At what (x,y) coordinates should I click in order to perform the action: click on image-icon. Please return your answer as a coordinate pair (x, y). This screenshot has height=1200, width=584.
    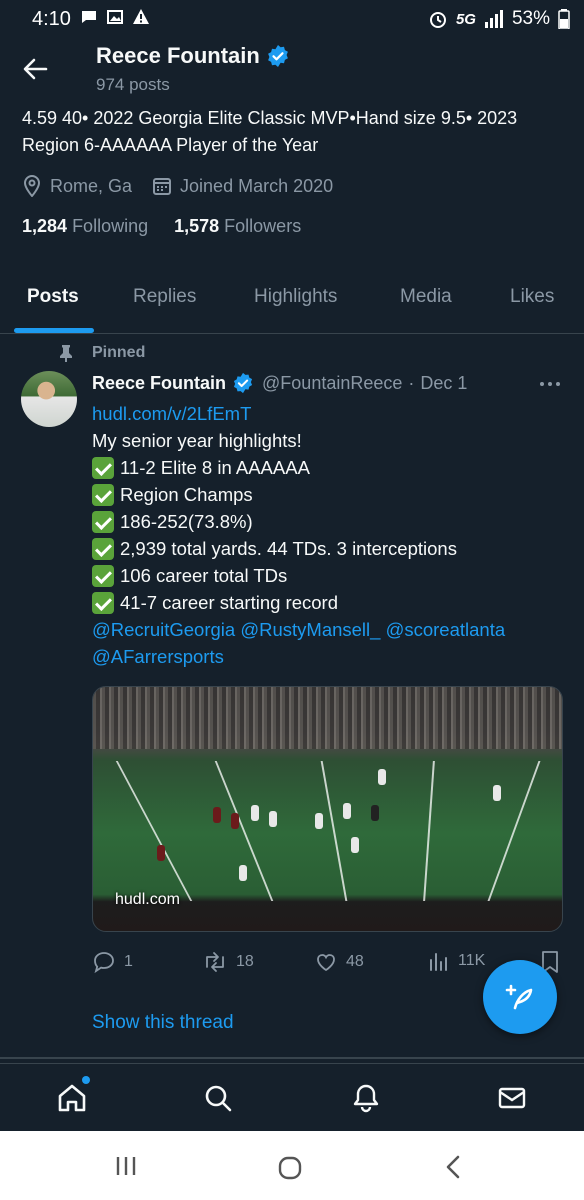
    Looking at the image, I should click on (115, 17).